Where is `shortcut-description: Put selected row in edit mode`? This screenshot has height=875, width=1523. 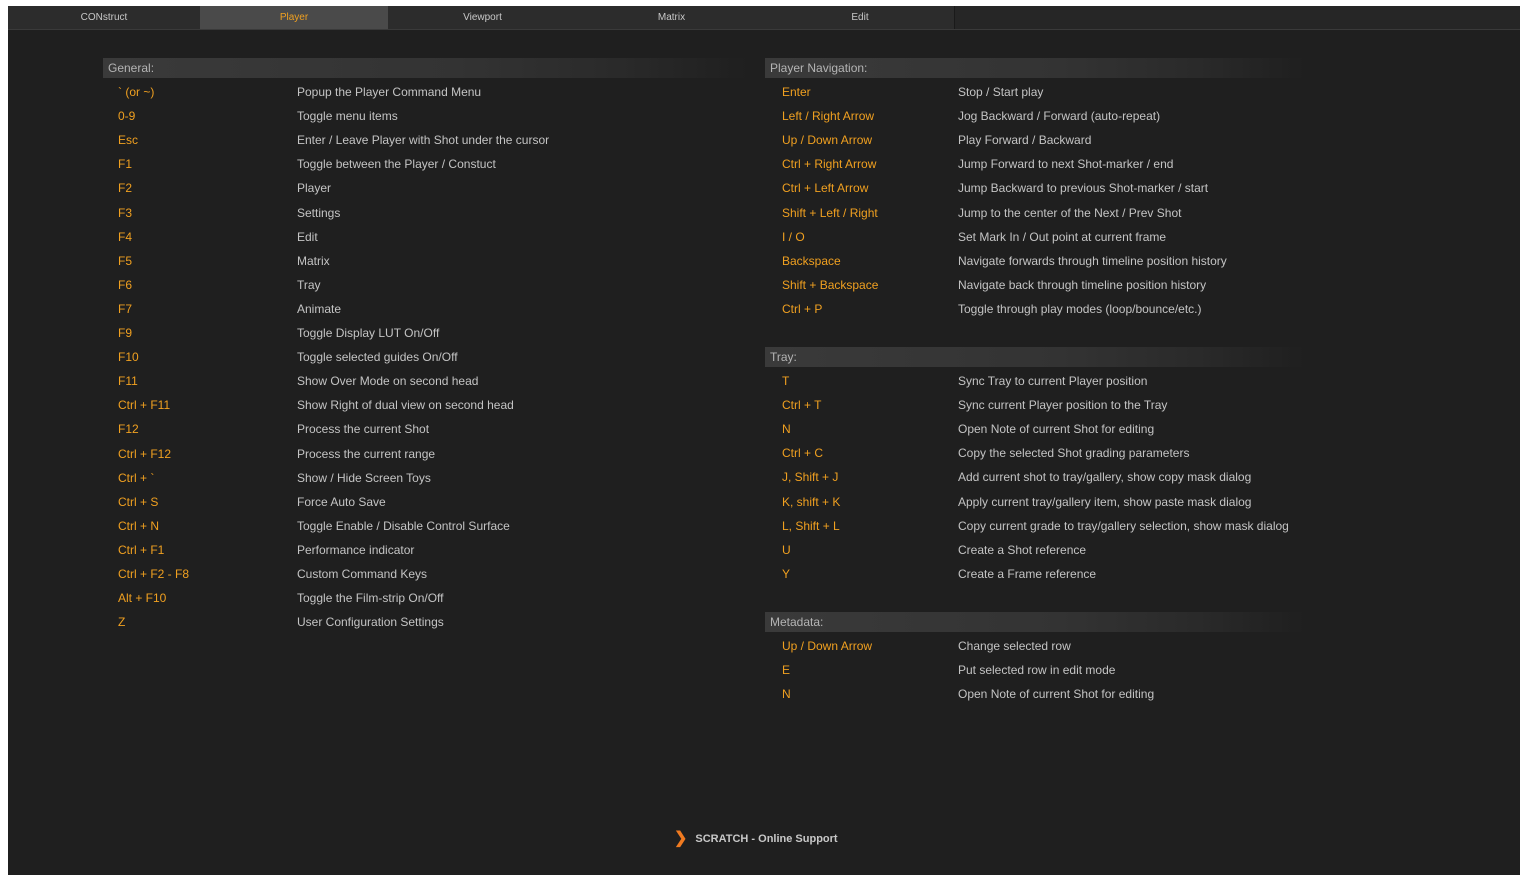 shortcut-description: Put selected row in edit mode is located at coordinates (1037, 670).